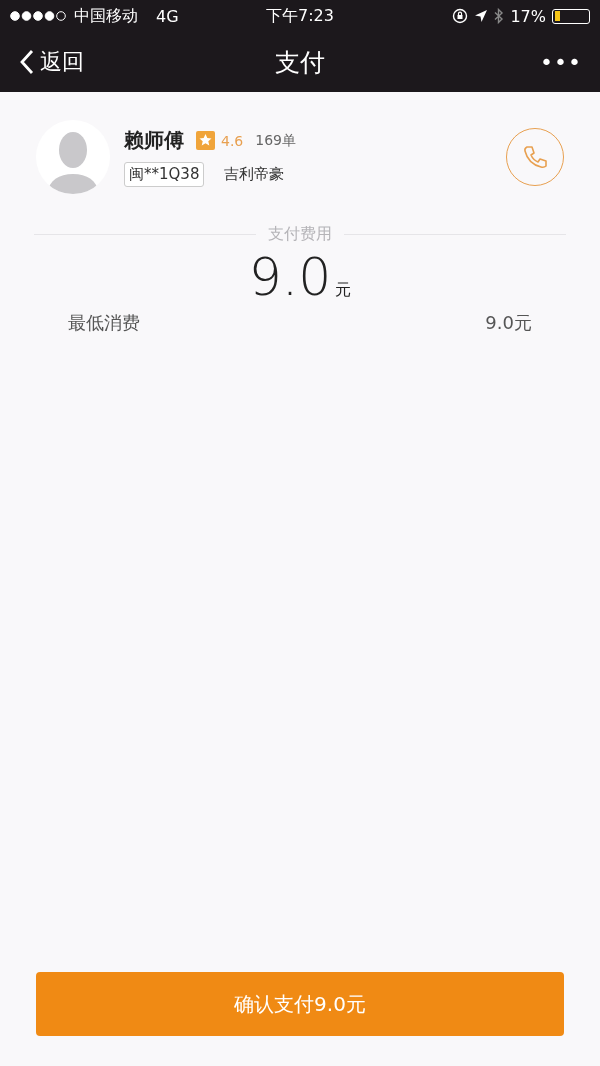  What do you see at coordinates (275, 140) in the screenshot?
I see `order-count: 169单` at bounding box center [275, 140].